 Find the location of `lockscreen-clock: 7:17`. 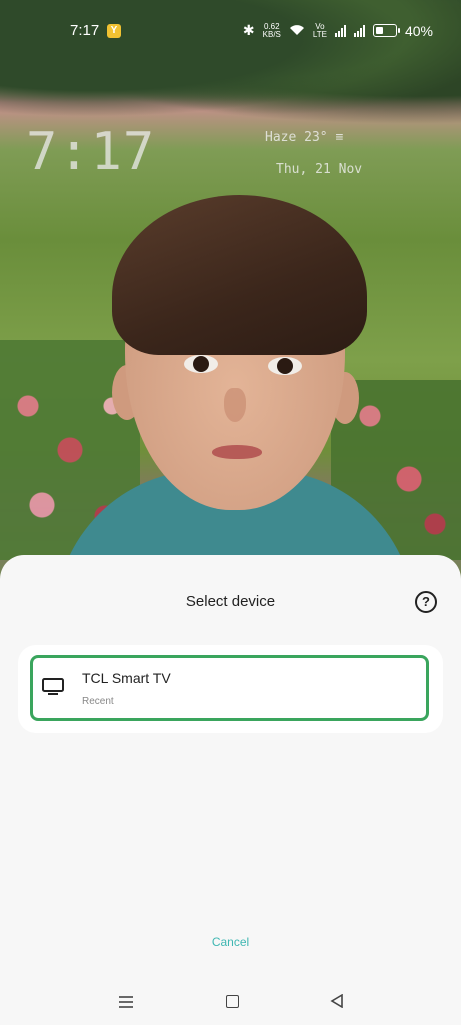

lockscreen-clock: 7:17 is located at coordinates (91, 152).